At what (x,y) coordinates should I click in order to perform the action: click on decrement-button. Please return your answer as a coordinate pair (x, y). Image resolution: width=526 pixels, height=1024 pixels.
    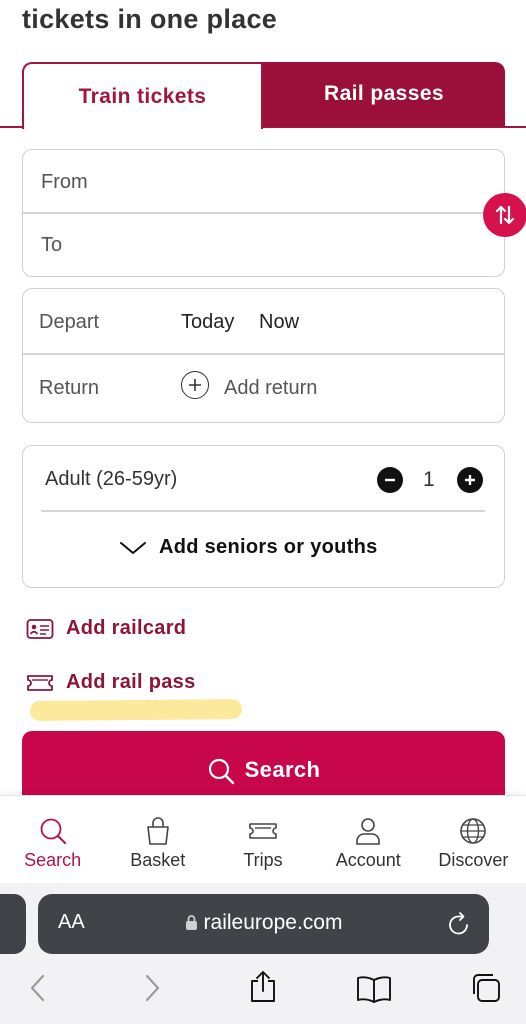
    Looking at the image, I should click on (390, 480).